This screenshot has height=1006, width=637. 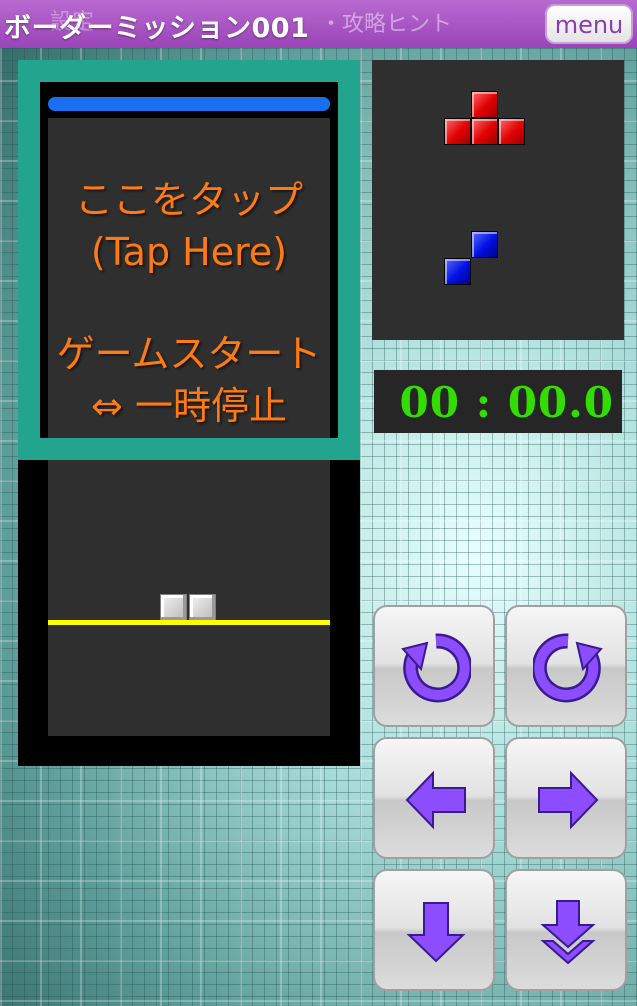 What do you see at coordinates (589, 24) in the screenshot?
I see `menu-button: menu` at bounding box center [589, 24].